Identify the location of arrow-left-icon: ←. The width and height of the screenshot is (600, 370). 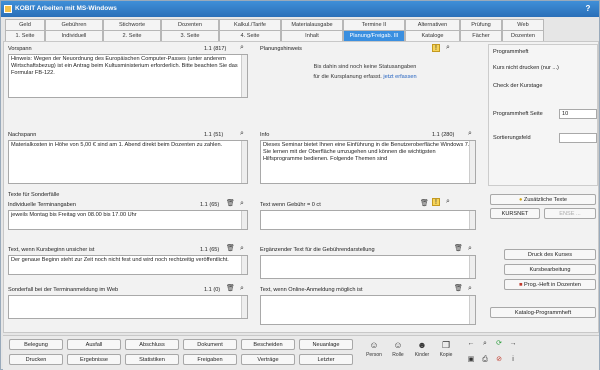
(471, 344).